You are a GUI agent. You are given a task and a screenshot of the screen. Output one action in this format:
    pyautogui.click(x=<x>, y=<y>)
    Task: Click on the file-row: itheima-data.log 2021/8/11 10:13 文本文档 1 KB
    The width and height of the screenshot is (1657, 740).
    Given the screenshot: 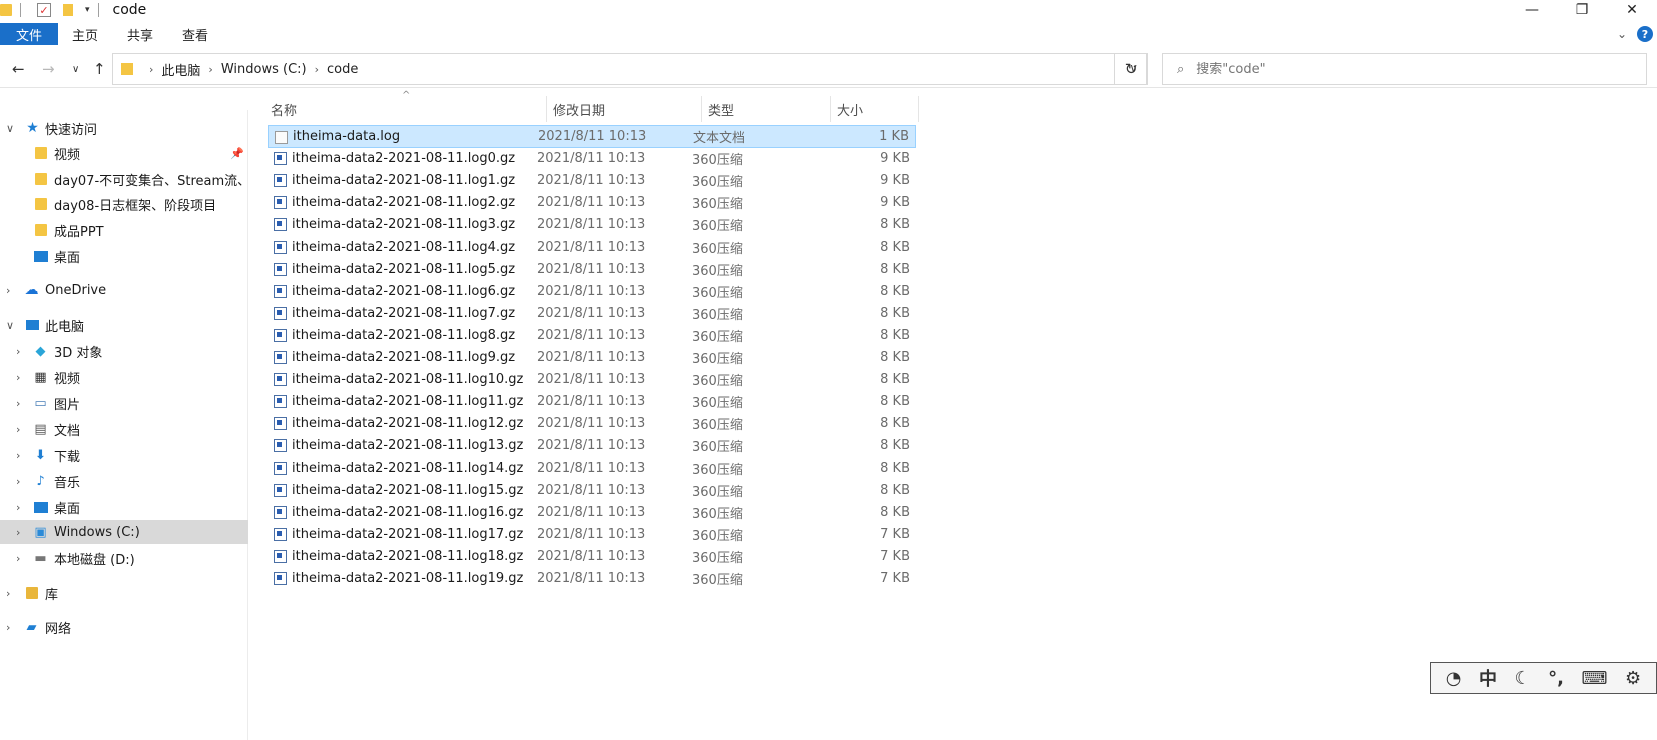 What is the action you would take?
    pyautogui.click(x=592, y=136)
    